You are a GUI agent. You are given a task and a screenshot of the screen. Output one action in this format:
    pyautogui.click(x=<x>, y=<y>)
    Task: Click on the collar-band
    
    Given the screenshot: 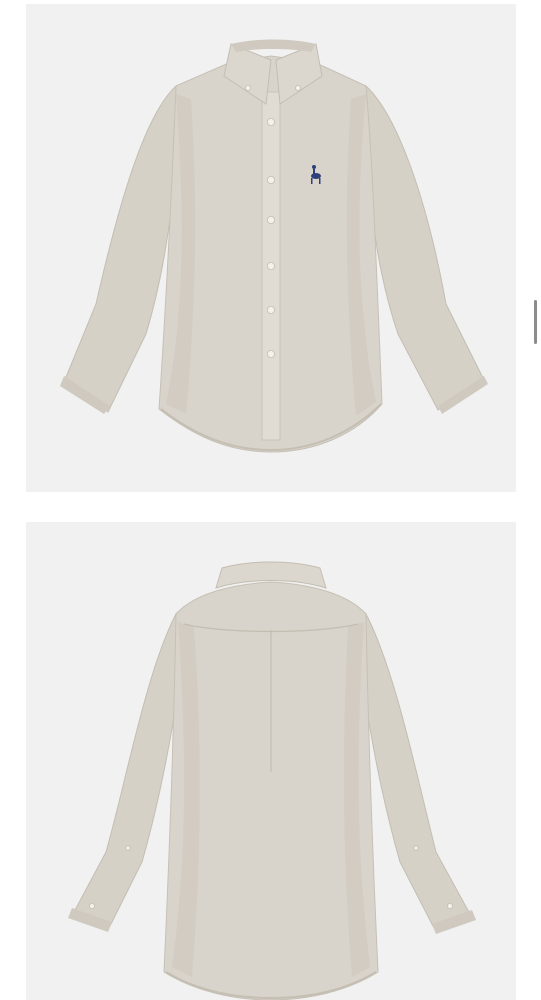 What is the action you would take?
    pyautogui.click(x=273, y=45)
    